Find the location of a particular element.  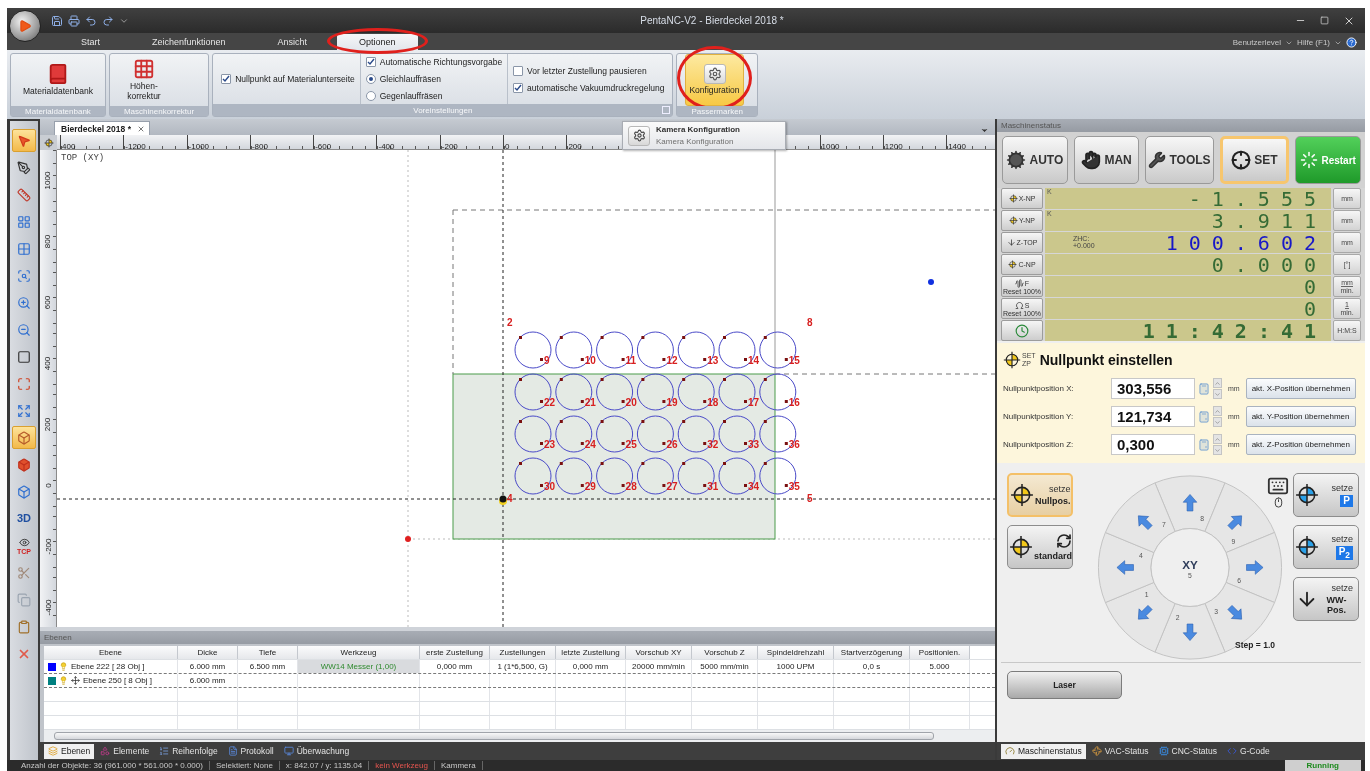

ribbon-tab: Start is located at coordinates (90, 42).